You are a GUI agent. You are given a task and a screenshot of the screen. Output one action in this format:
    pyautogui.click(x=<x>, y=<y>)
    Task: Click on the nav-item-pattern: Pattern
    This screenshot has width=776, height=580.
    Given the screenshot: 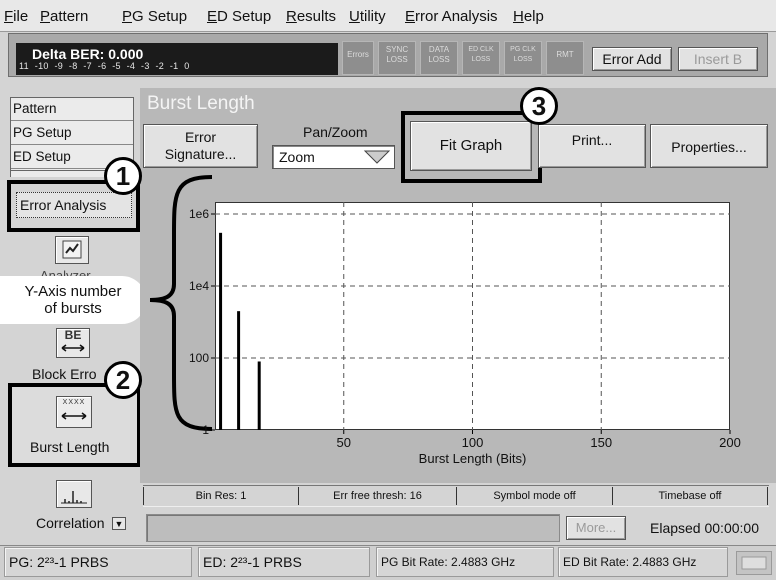 What is the action you would take?
    pyautogui.click(x=72, y=109)
    